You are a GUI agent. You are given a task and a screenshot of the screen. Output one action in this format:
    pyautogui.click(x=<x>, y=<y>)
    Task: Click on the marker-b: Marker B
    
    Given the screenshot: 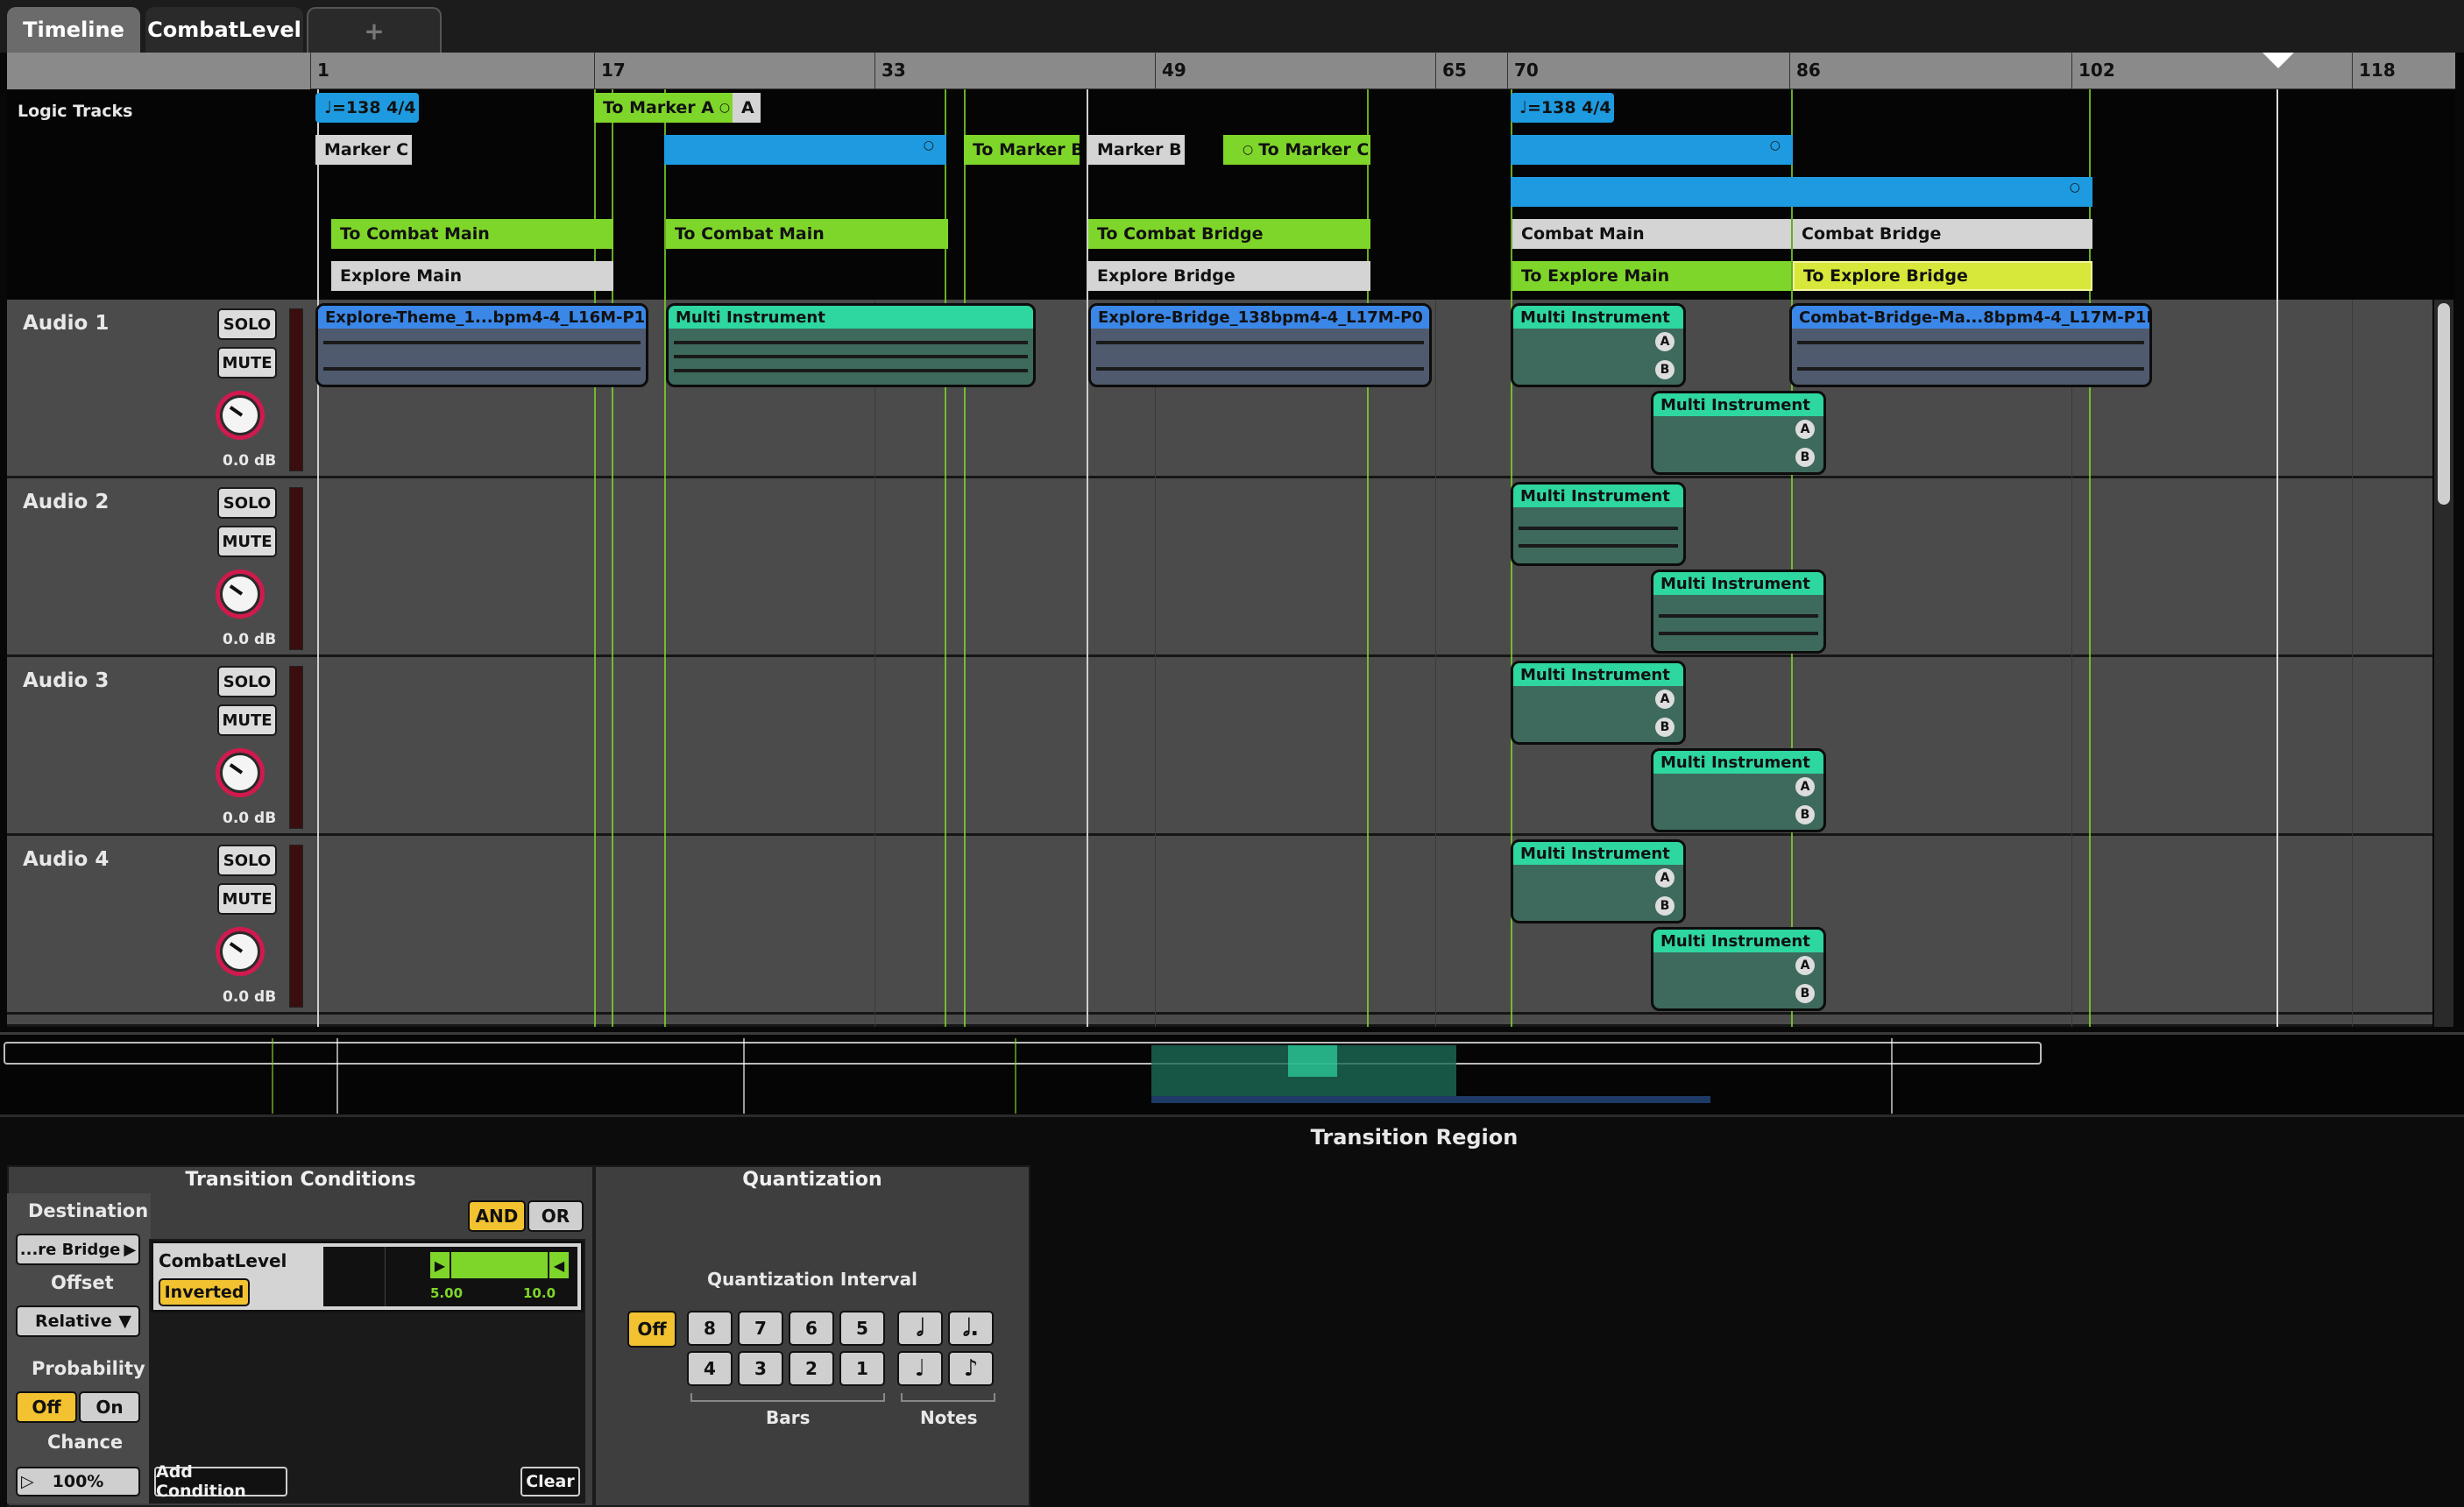 What is the action you would take?
    pyautogui.click(x=1136, y=150)
    